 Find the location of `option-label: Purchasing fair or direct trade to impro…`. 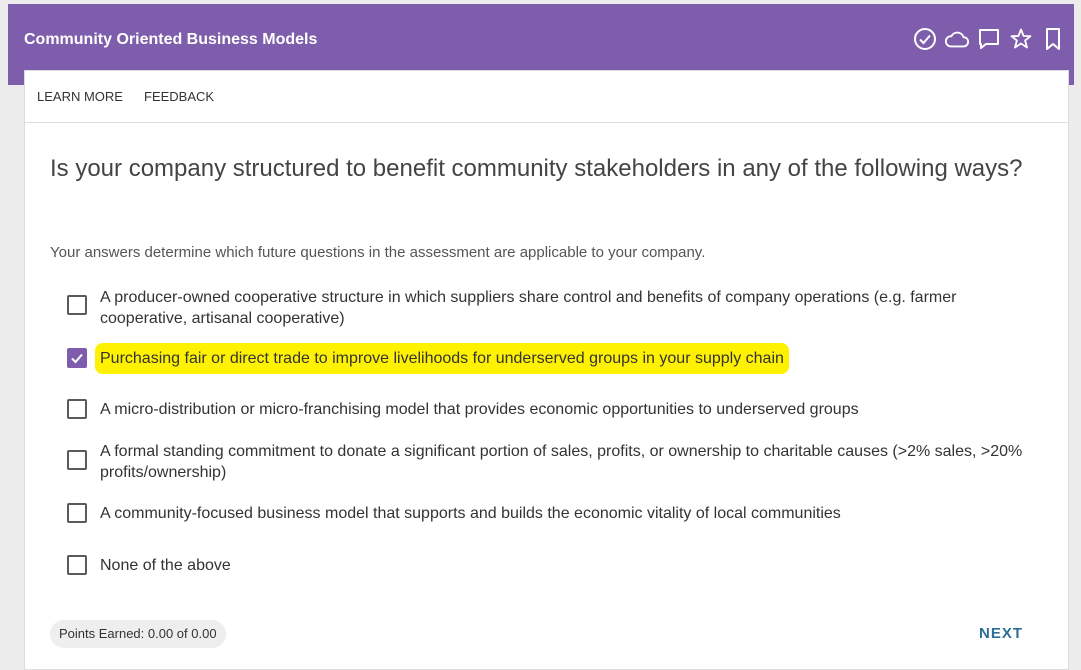

option-label: Purchasing fair or direct trade to impro… is located at coordinates (442, 358).